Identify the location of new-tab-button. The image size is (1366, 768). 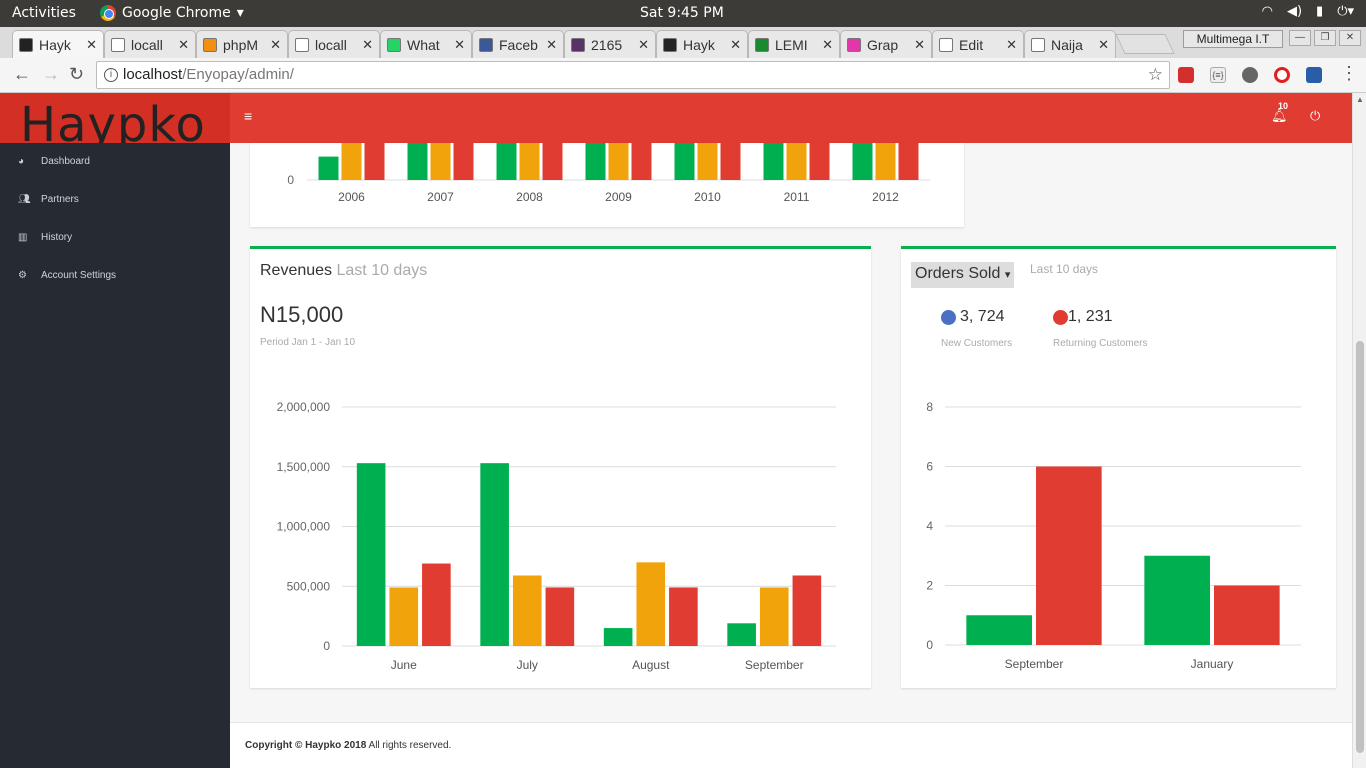
(1145, 44).